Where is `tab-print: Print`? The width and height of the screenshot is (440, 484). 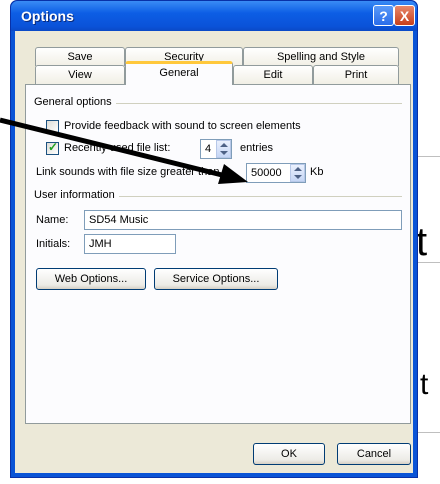 tab-print: Print is located at coordinates (356, 74).